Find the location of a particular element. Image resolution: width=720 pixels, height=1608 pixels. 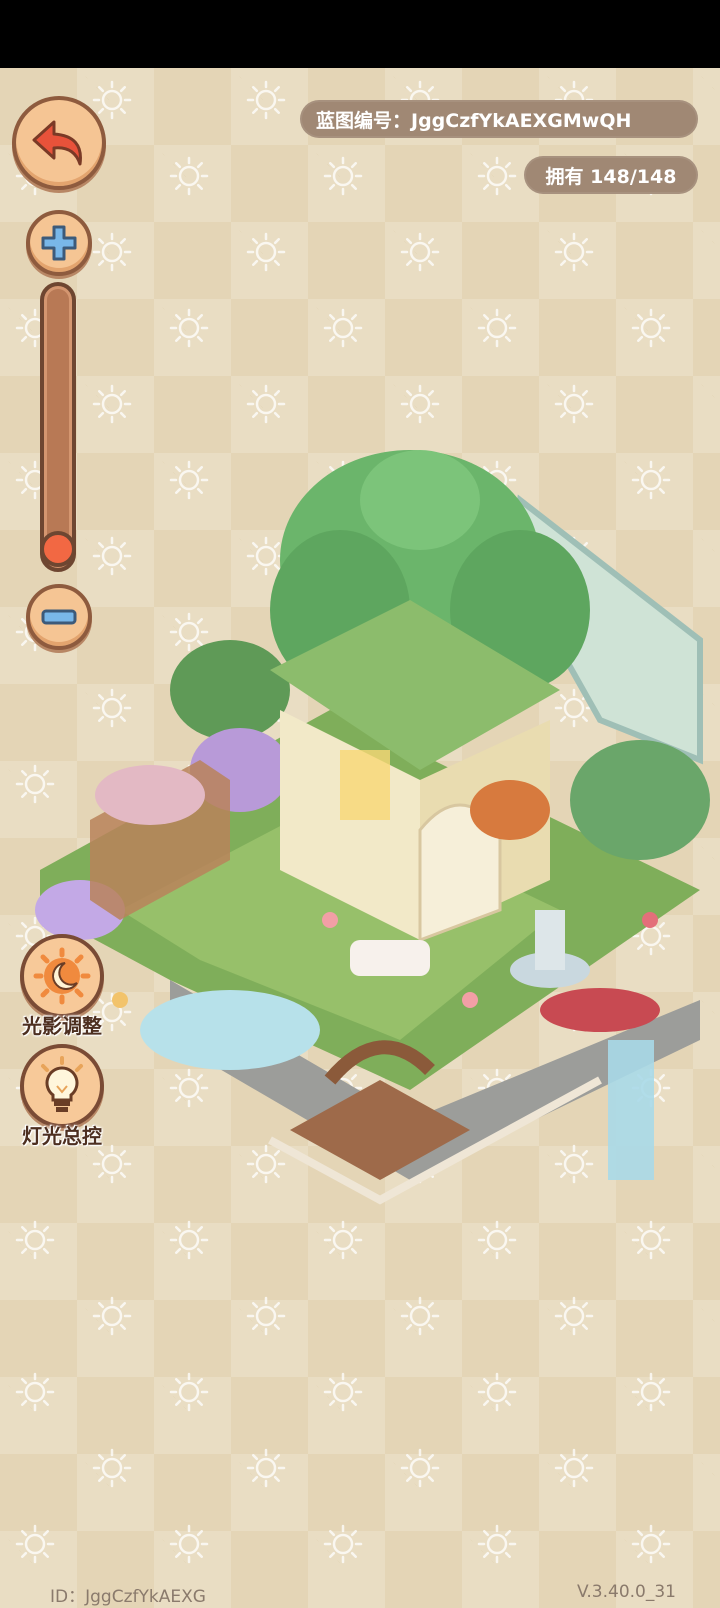

zoom-in-button is located at coordinates (59, 243).